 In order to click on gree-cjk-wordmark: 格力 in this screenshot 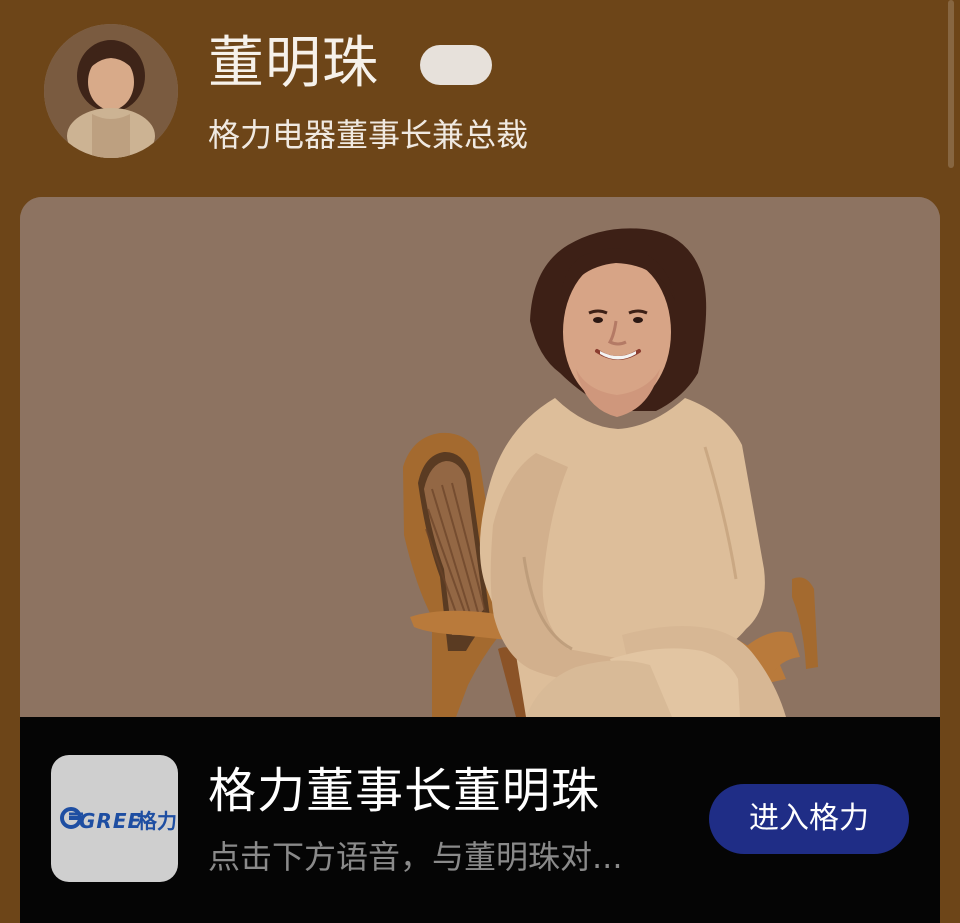, I will do `click(157, 821)`.